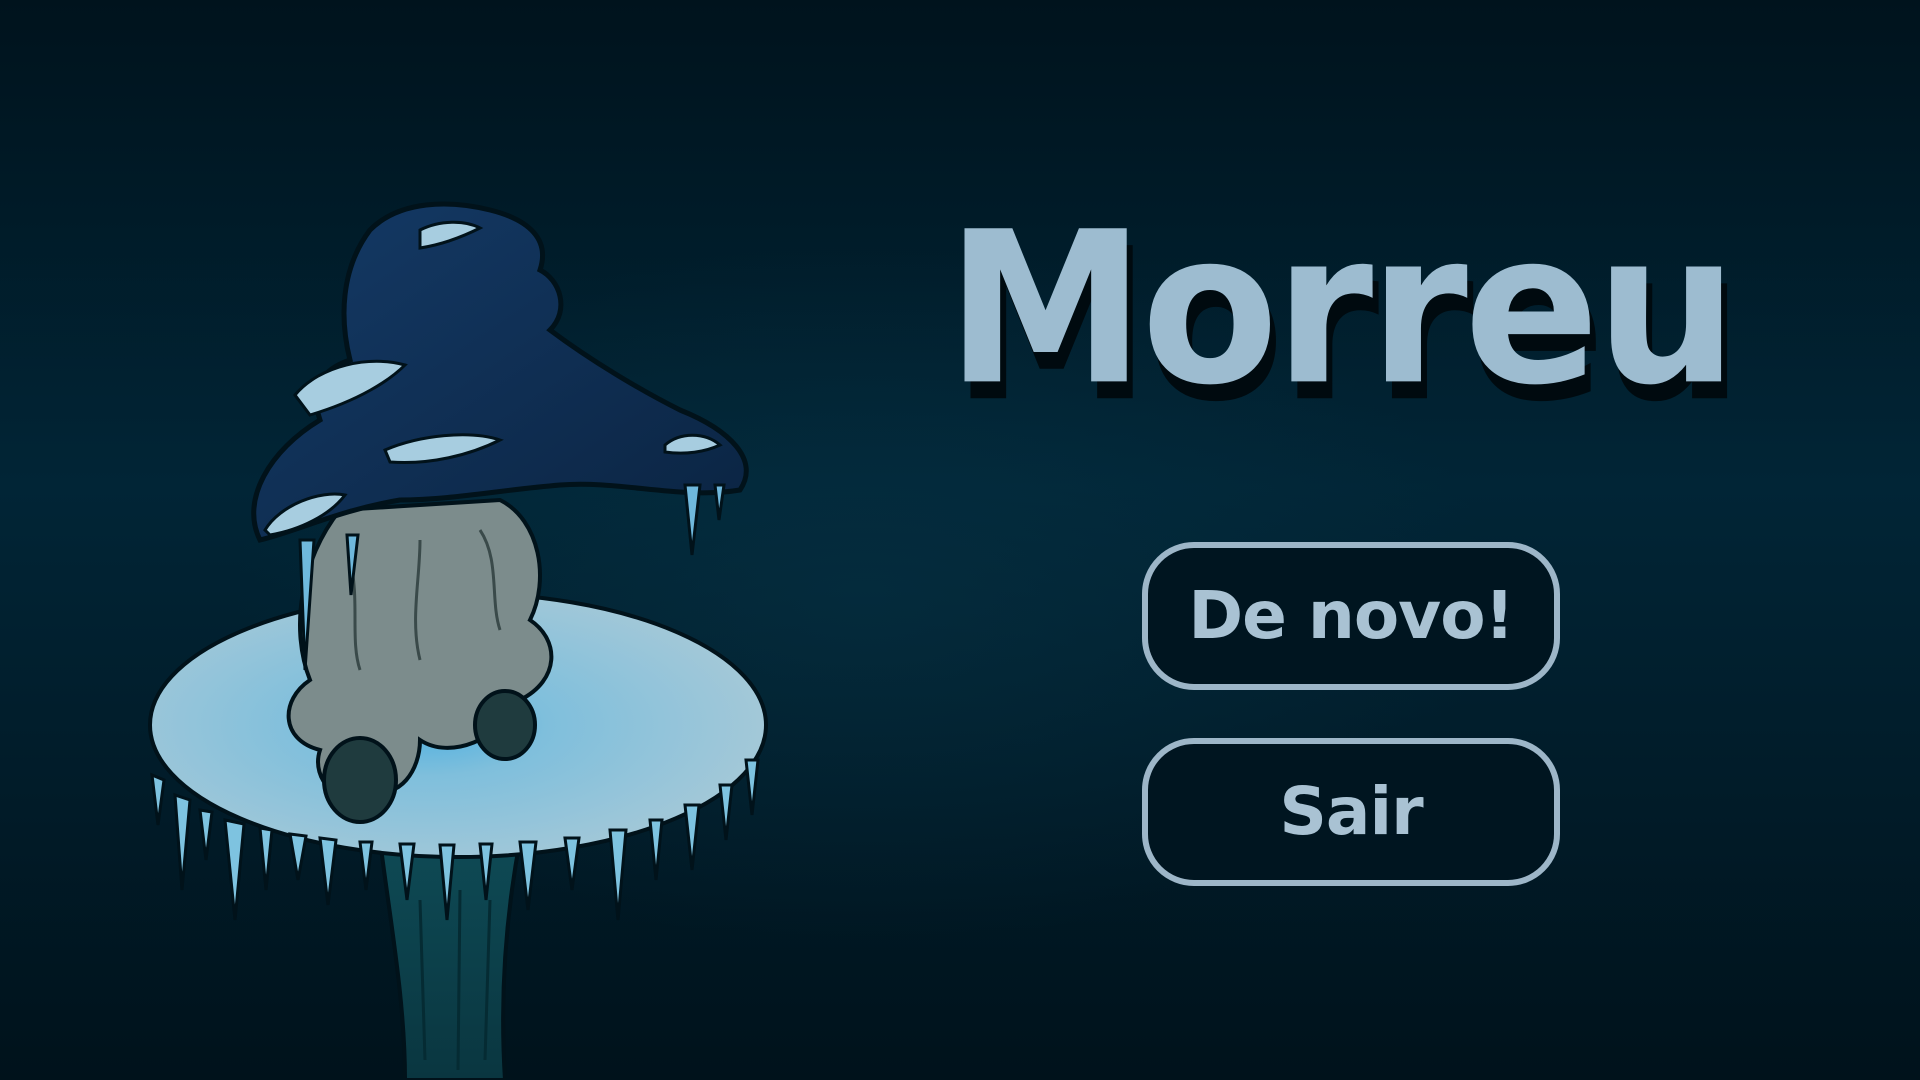 This screenshot has height=1080, width=1920. I want to click on retry-button: De novo!, so click(1351, 616).